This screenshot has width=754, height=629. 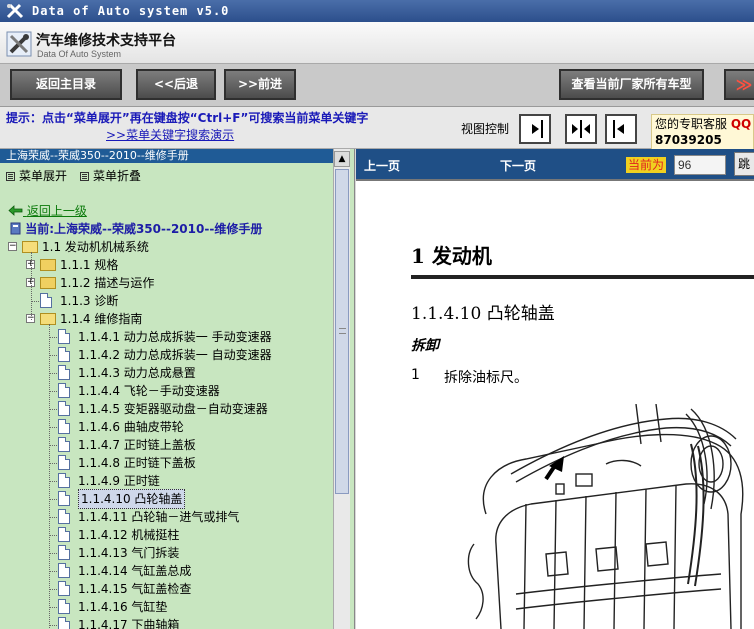 What do you see at coordinates (555, 164) in the screenshot?
I see `page-navbar: 上一页 下一页 当前为 跳` at bounding box center [555, 164].